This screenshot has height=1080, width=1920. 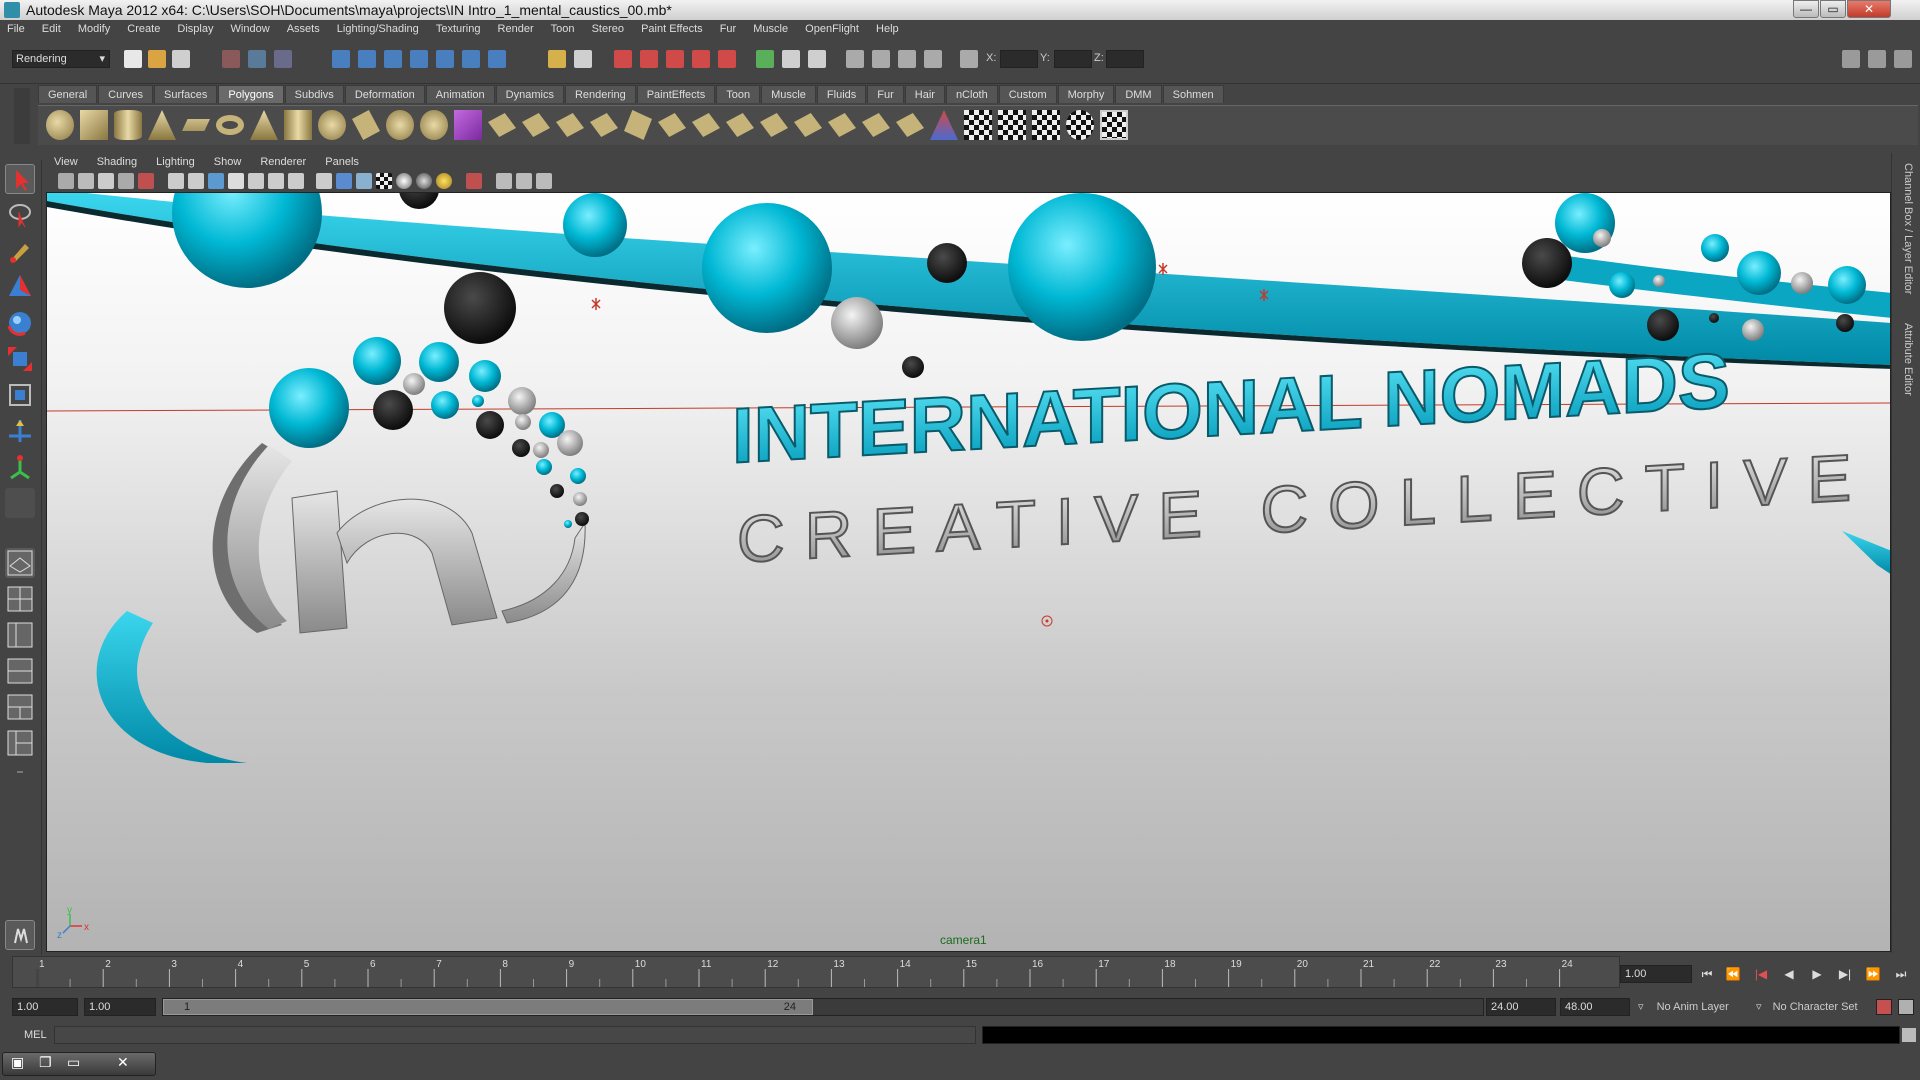 I want to click on uv-planar-icon, so click(x=978, y=125).